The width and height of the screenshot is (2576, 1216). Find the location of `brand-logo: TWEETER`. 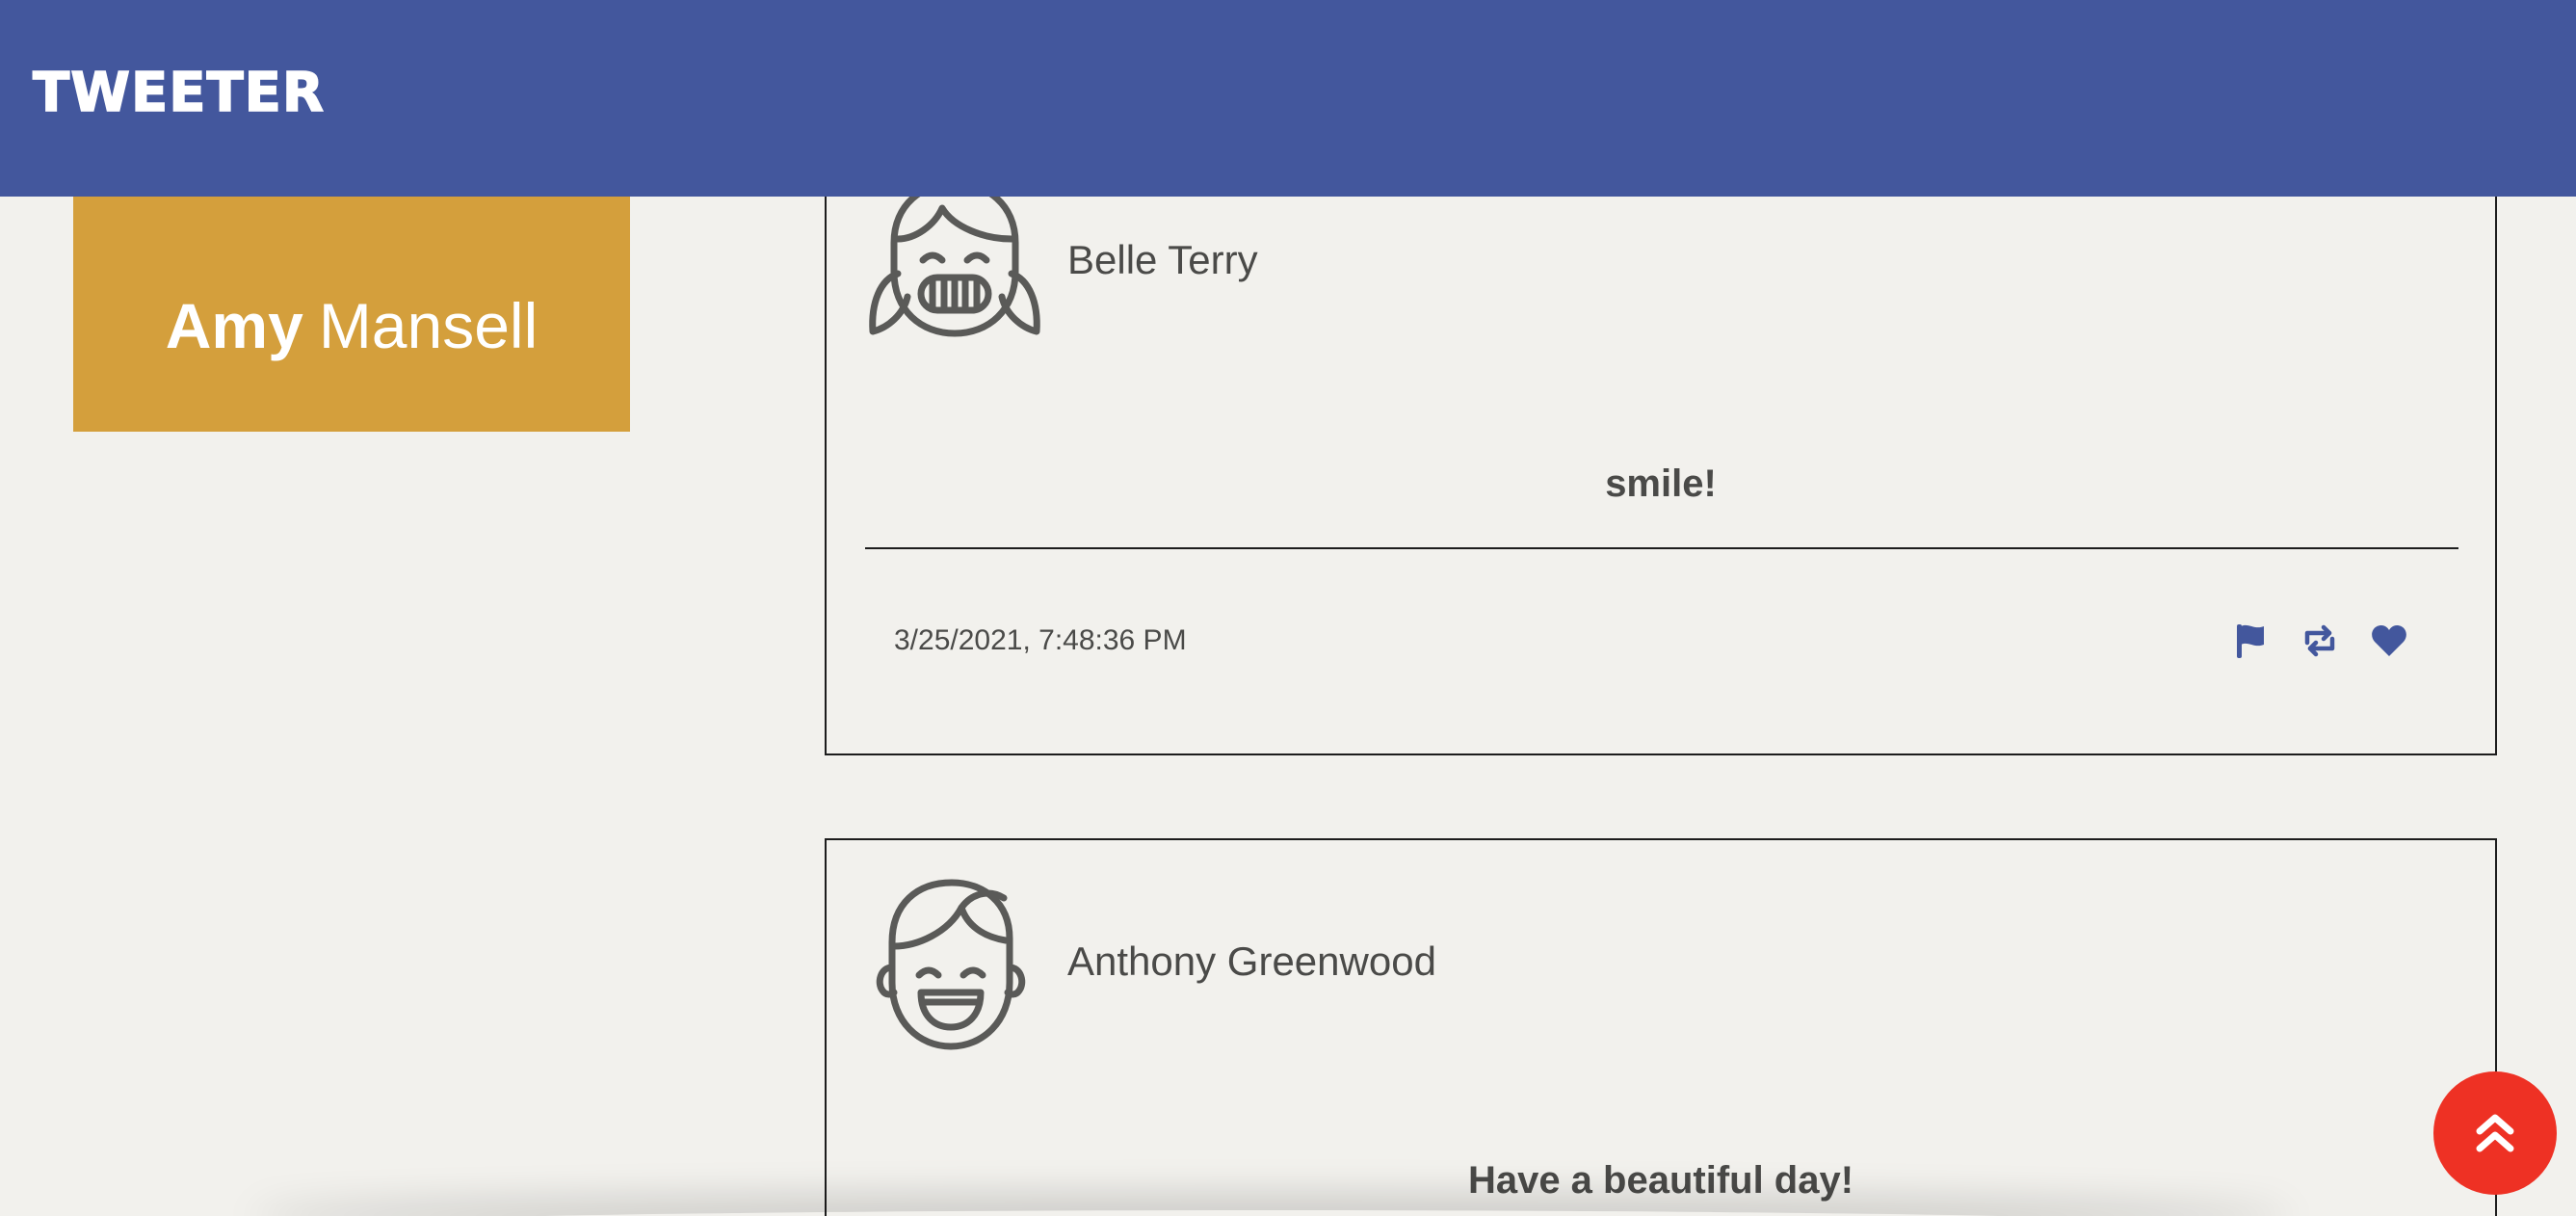

brand-logo: TWEETER is located at coordinates (178, 93).